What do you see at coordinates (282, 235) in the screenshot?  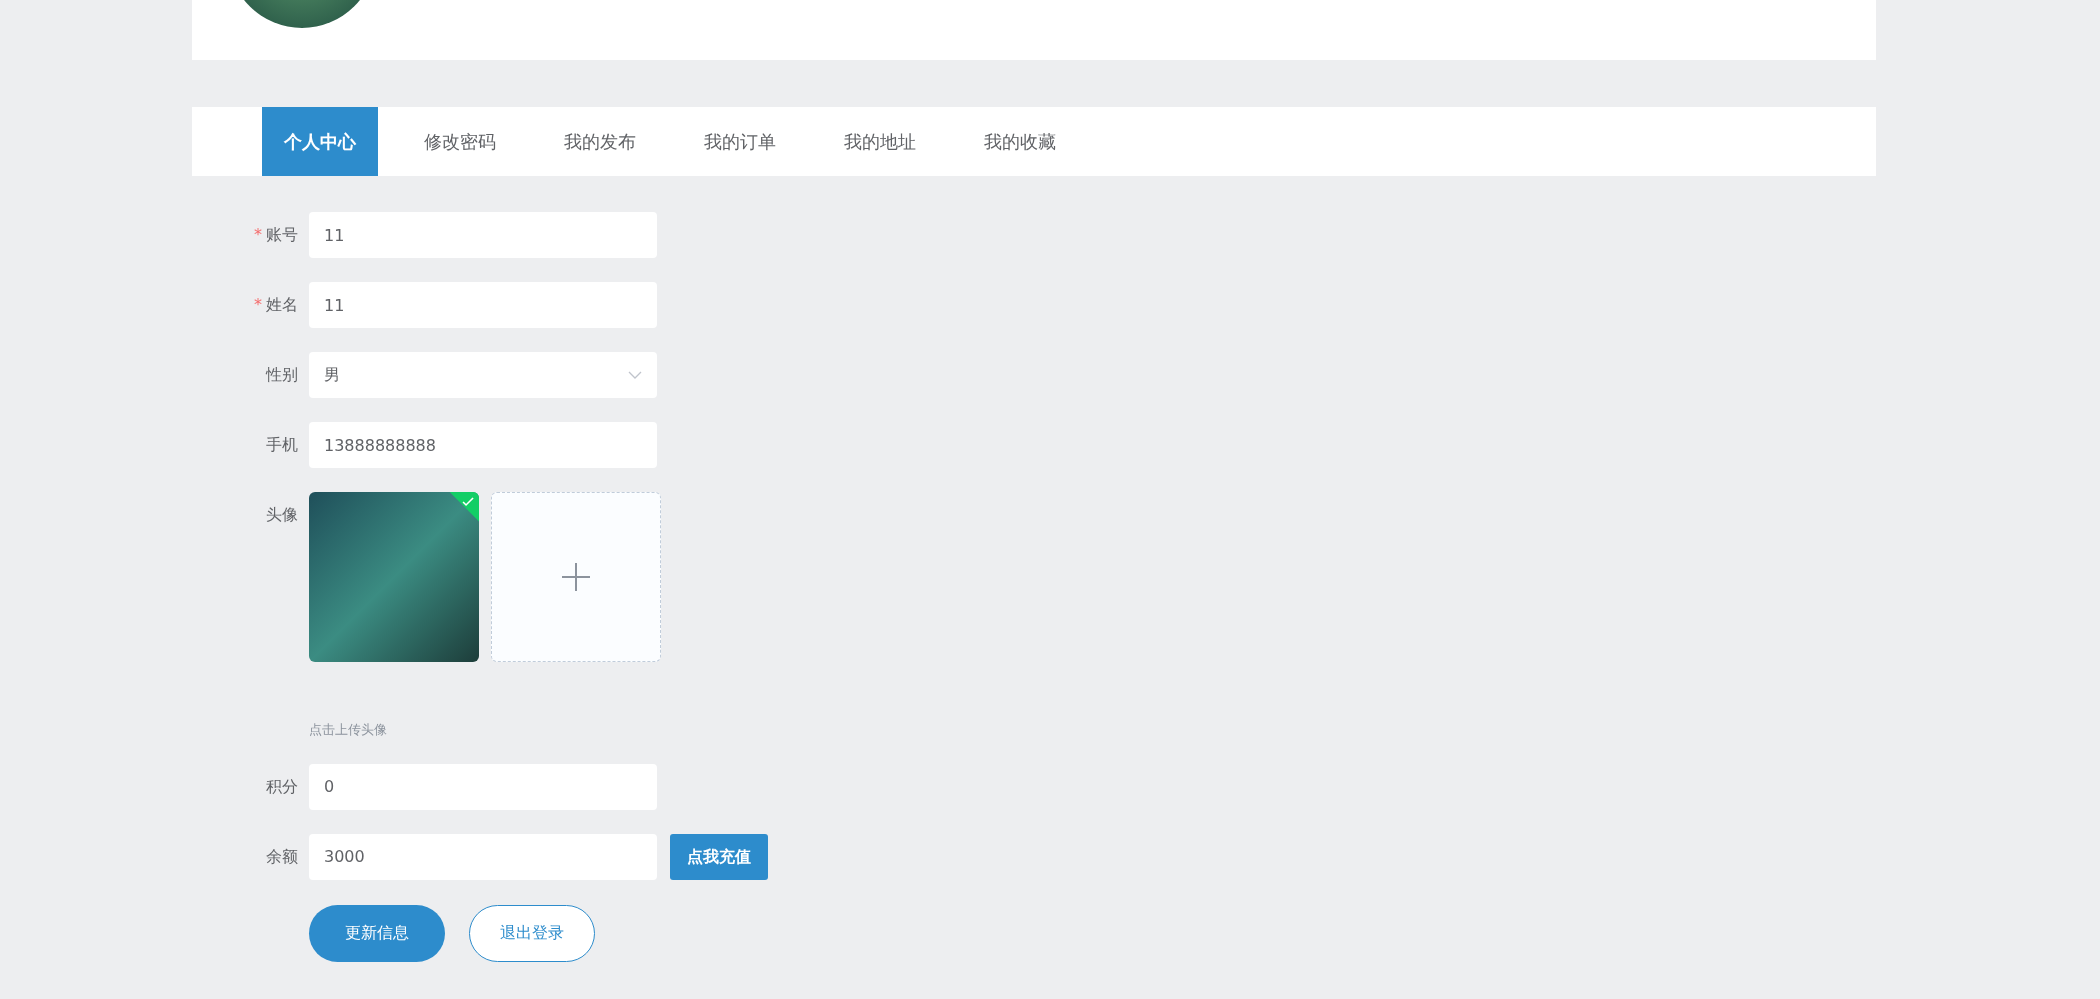 I see `field-label: 账号` at bounding box center [282, 235].